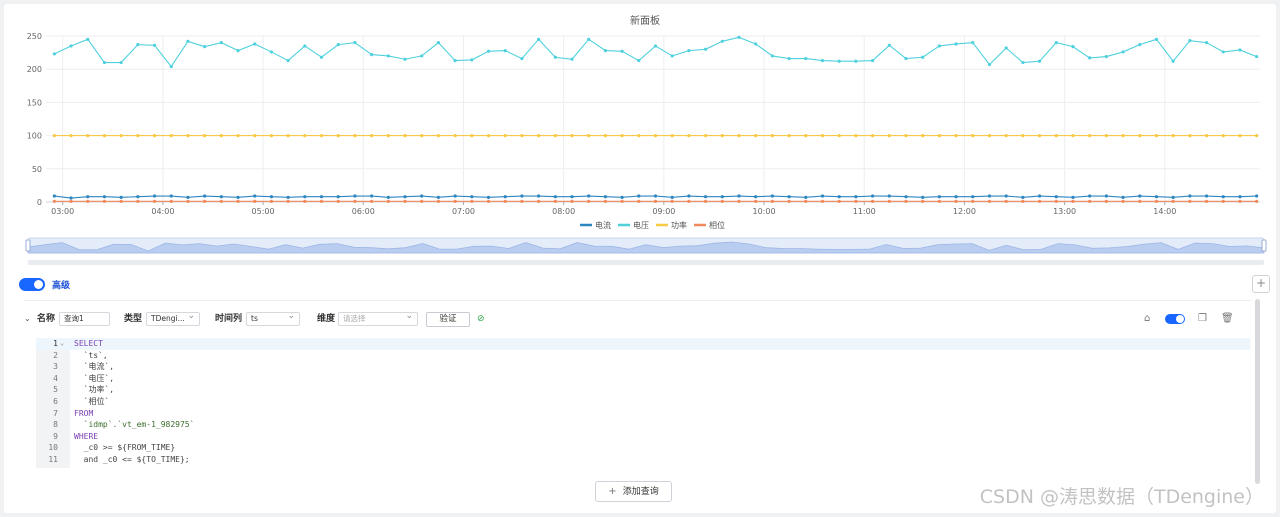 The height and width of the screenshot is (517, 1280). What do you see at coordinates (84, 413) in the screenshot?
I see `code-text: FROM` at bounding box center [84, 413].